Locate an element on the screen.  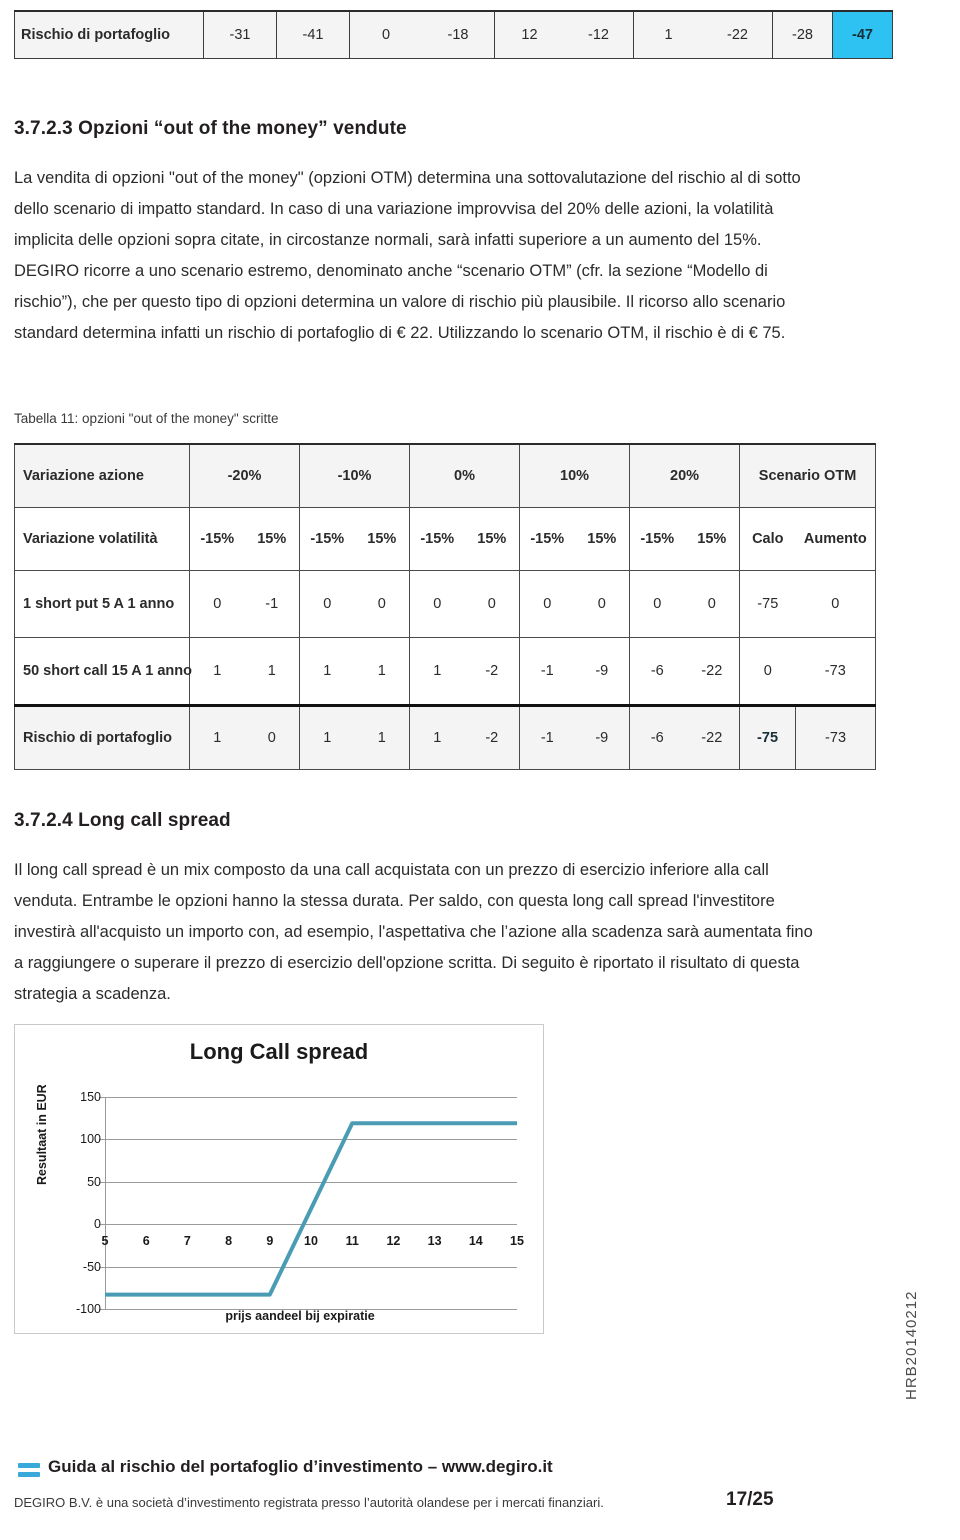
subheader-cell-2: -15% is located at coordinates (327, 539).